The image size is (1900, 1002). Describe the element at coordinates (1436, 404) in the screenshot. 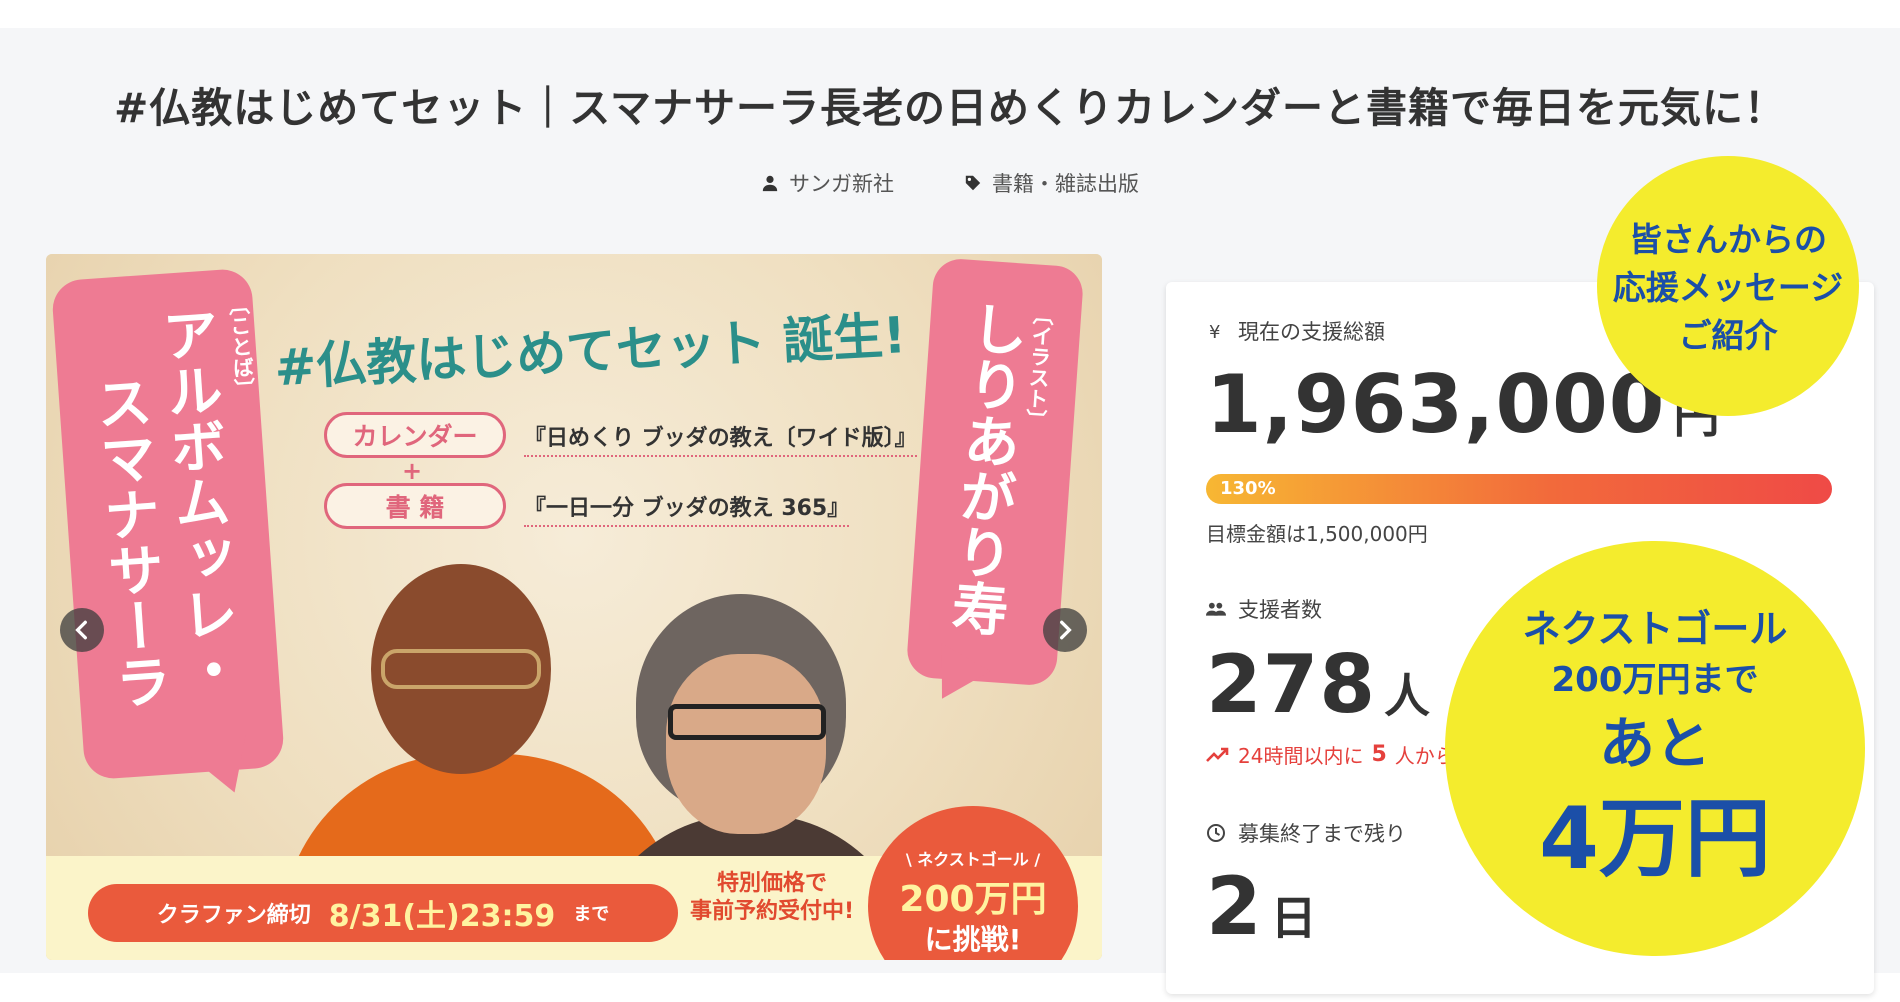

I see `amount-value: 1,963,000` at that location.